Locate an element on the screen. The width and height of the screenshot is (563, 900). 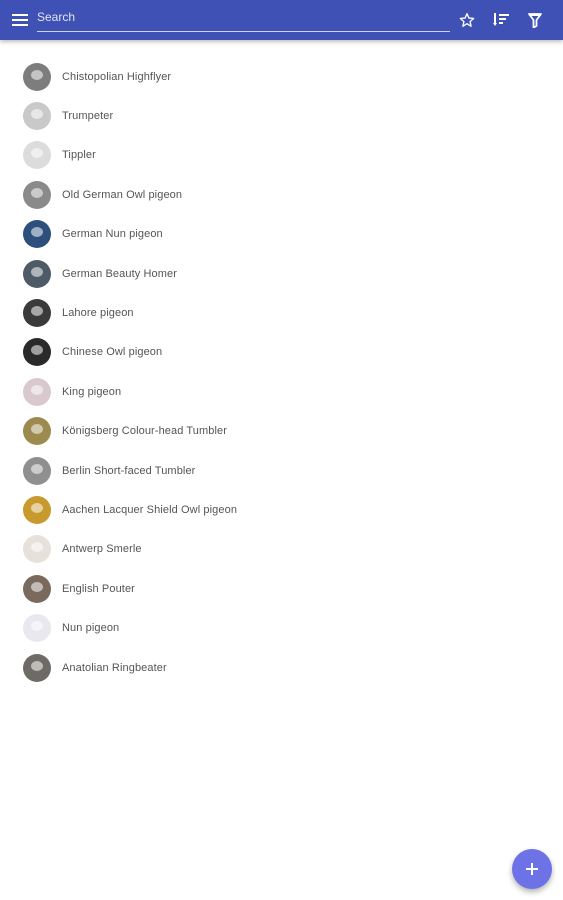
list-item: Chistopolian Highflyer is located at coordinates (281, 76).